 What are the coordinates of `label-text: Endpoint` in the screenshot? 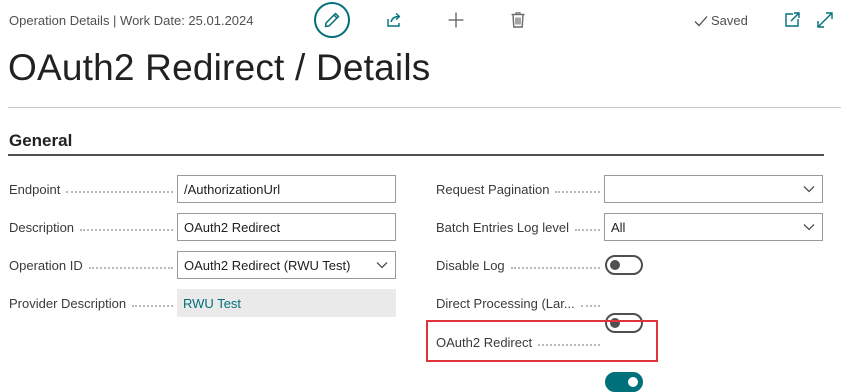 It's located at (35, 189).